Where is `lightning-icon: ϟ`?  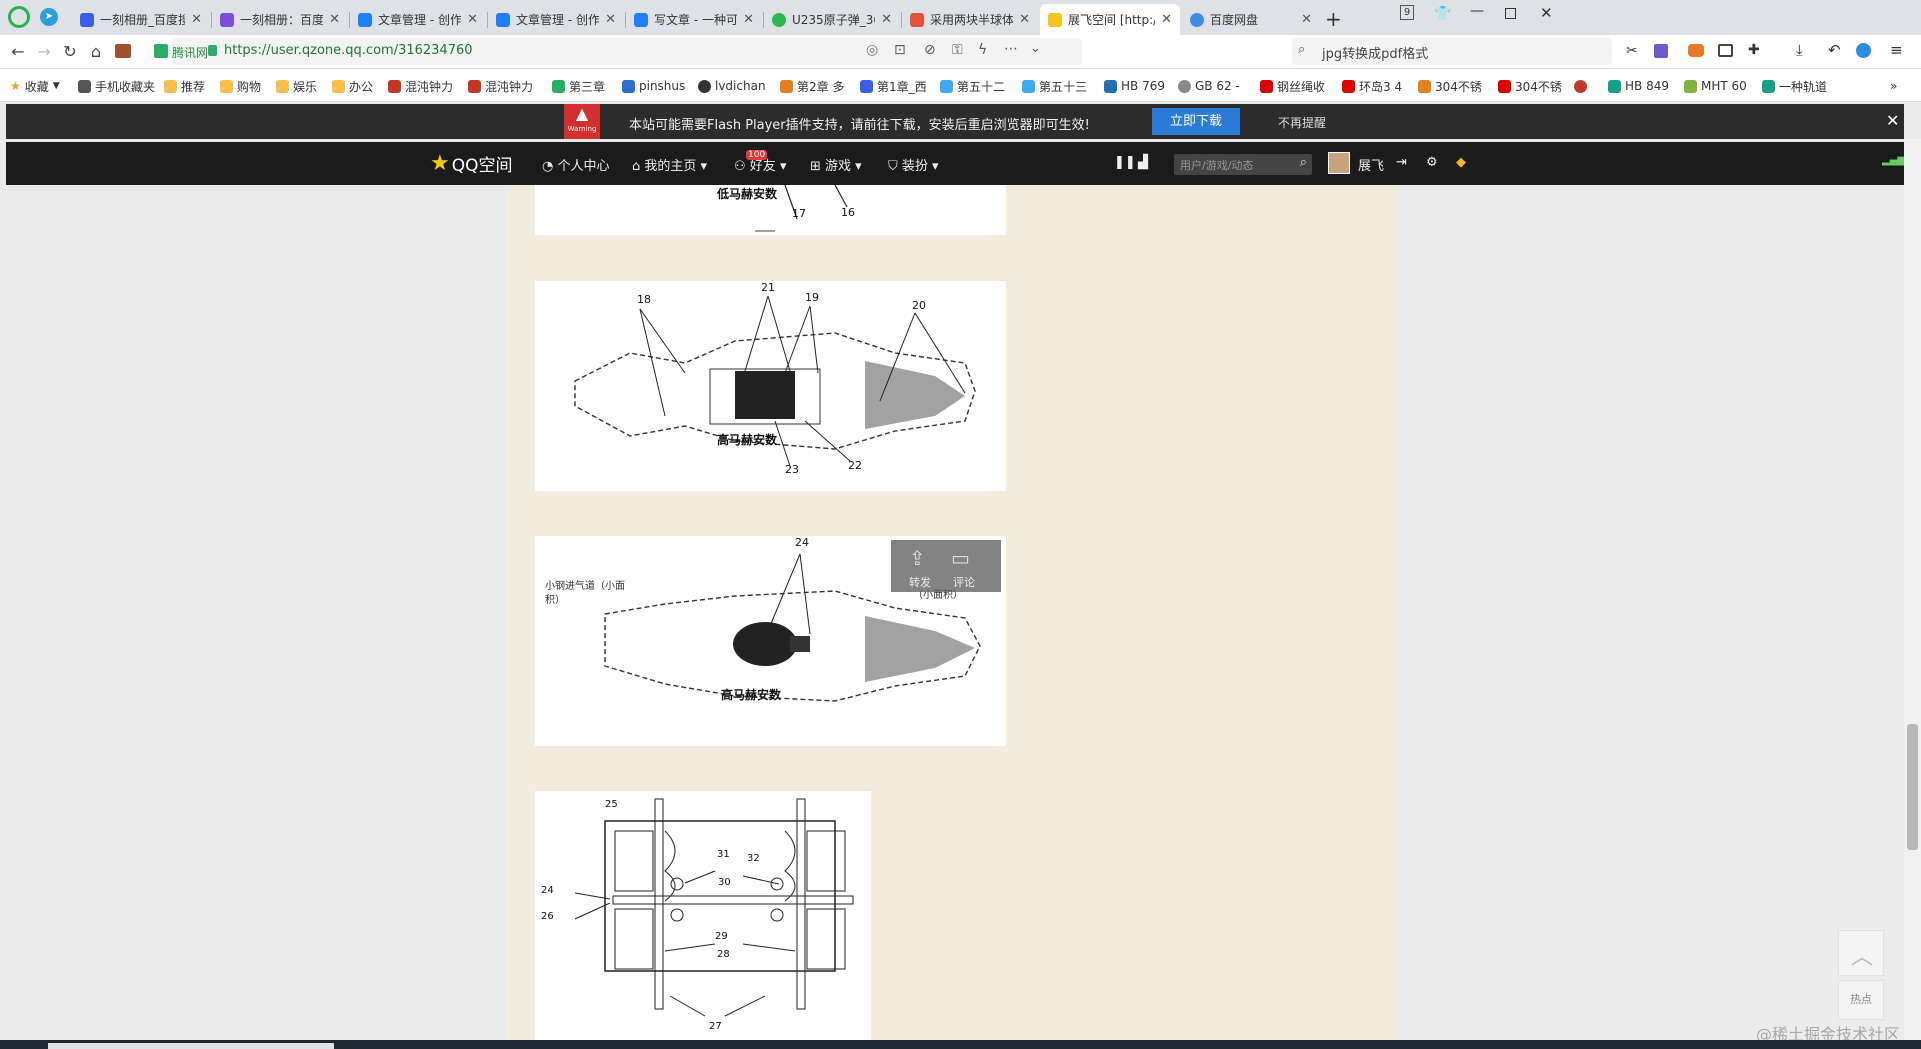 lightning-icon: ϟ is located at coordinates (982, 50).